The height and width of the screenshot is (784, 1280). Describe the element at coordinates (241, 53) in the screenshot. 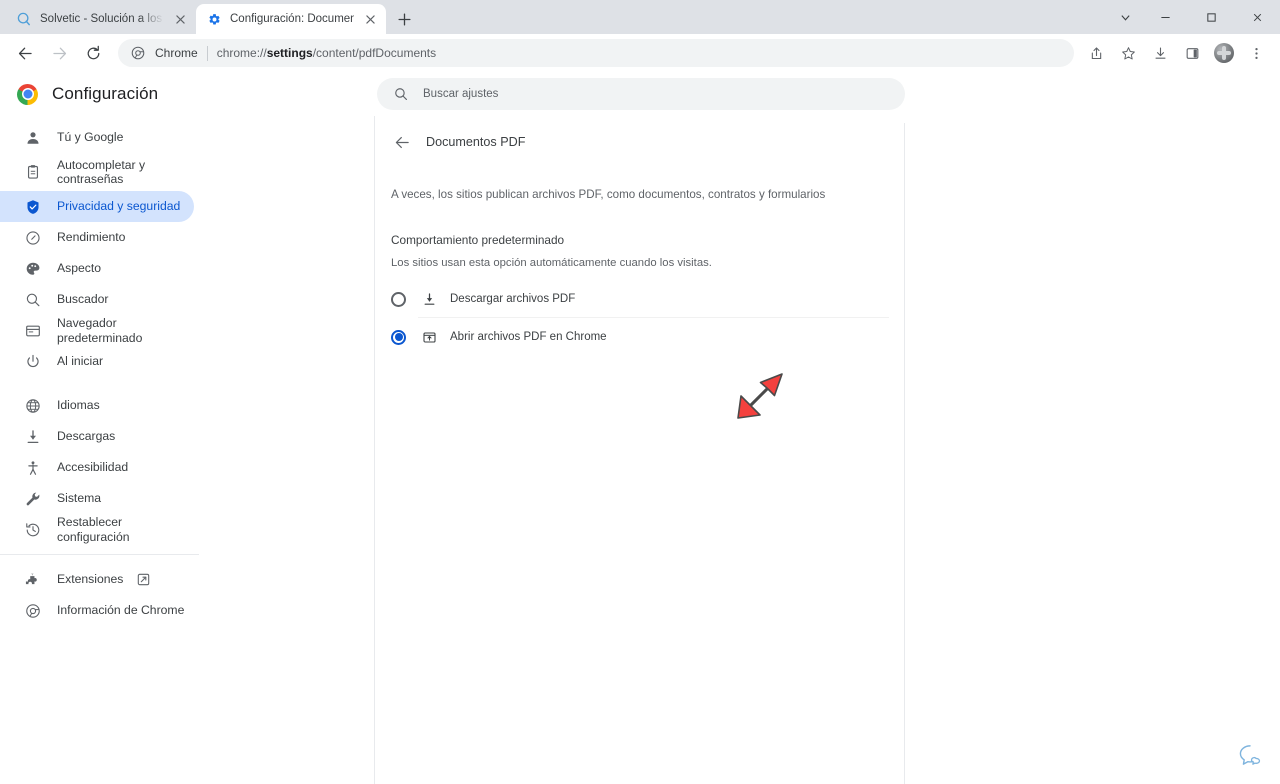

I see `url-prefix: chrome://` at that location.